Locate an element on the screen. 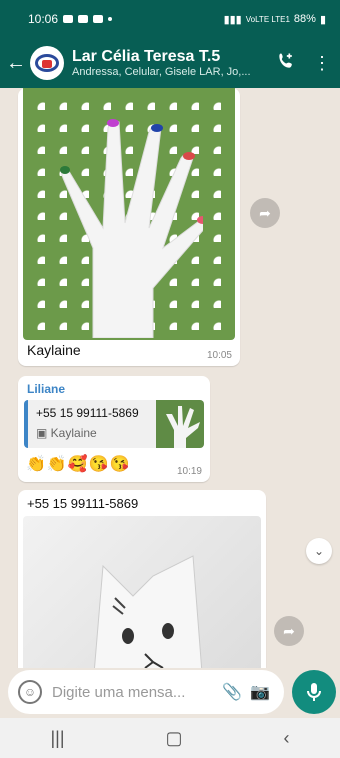  youtube-icon is located at coordinates (98, 19).